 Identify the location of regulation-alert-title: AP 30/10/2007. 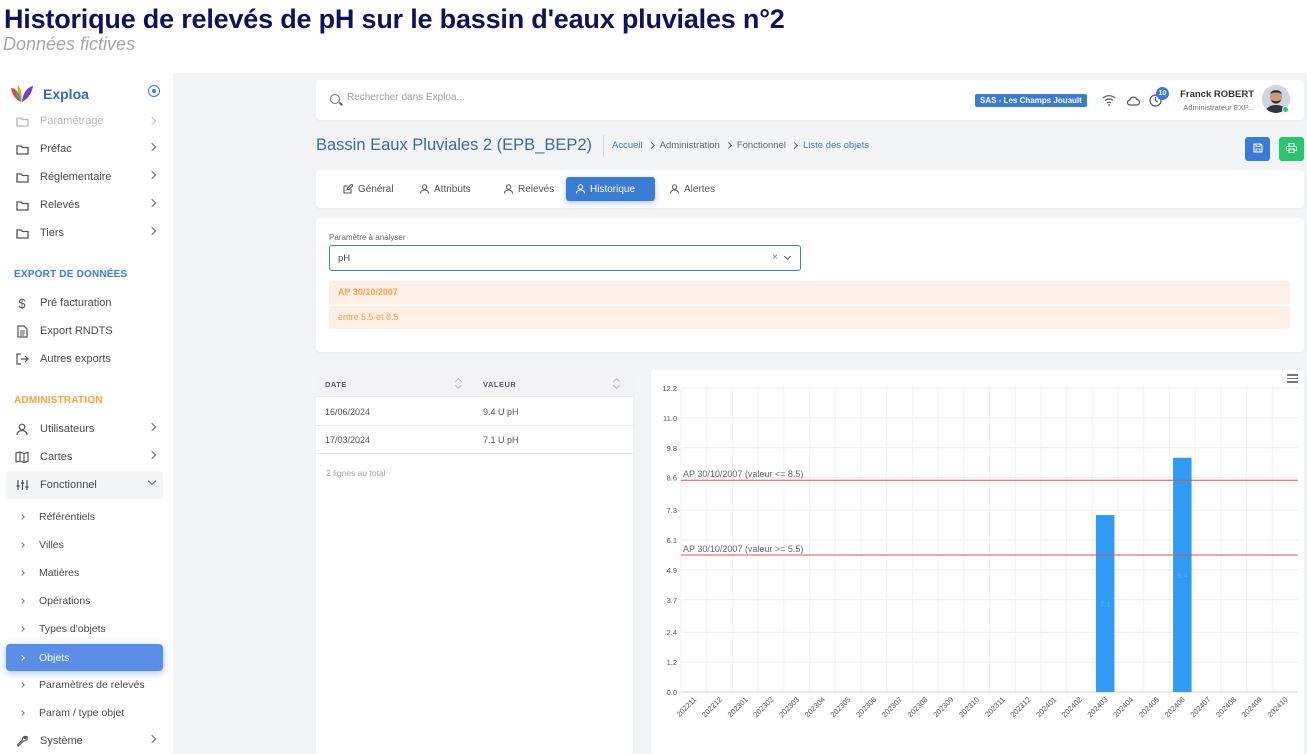
(809, 292).